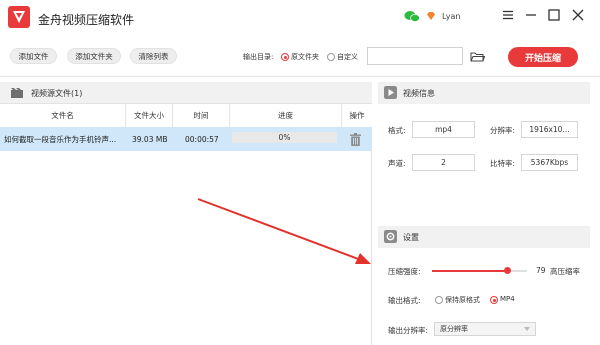 The image size is (600, 345). What do you see at coordinates (484, 93) in the screenshot?
I see `video-info-header: 视频信息` at bounding box center [484, 93].